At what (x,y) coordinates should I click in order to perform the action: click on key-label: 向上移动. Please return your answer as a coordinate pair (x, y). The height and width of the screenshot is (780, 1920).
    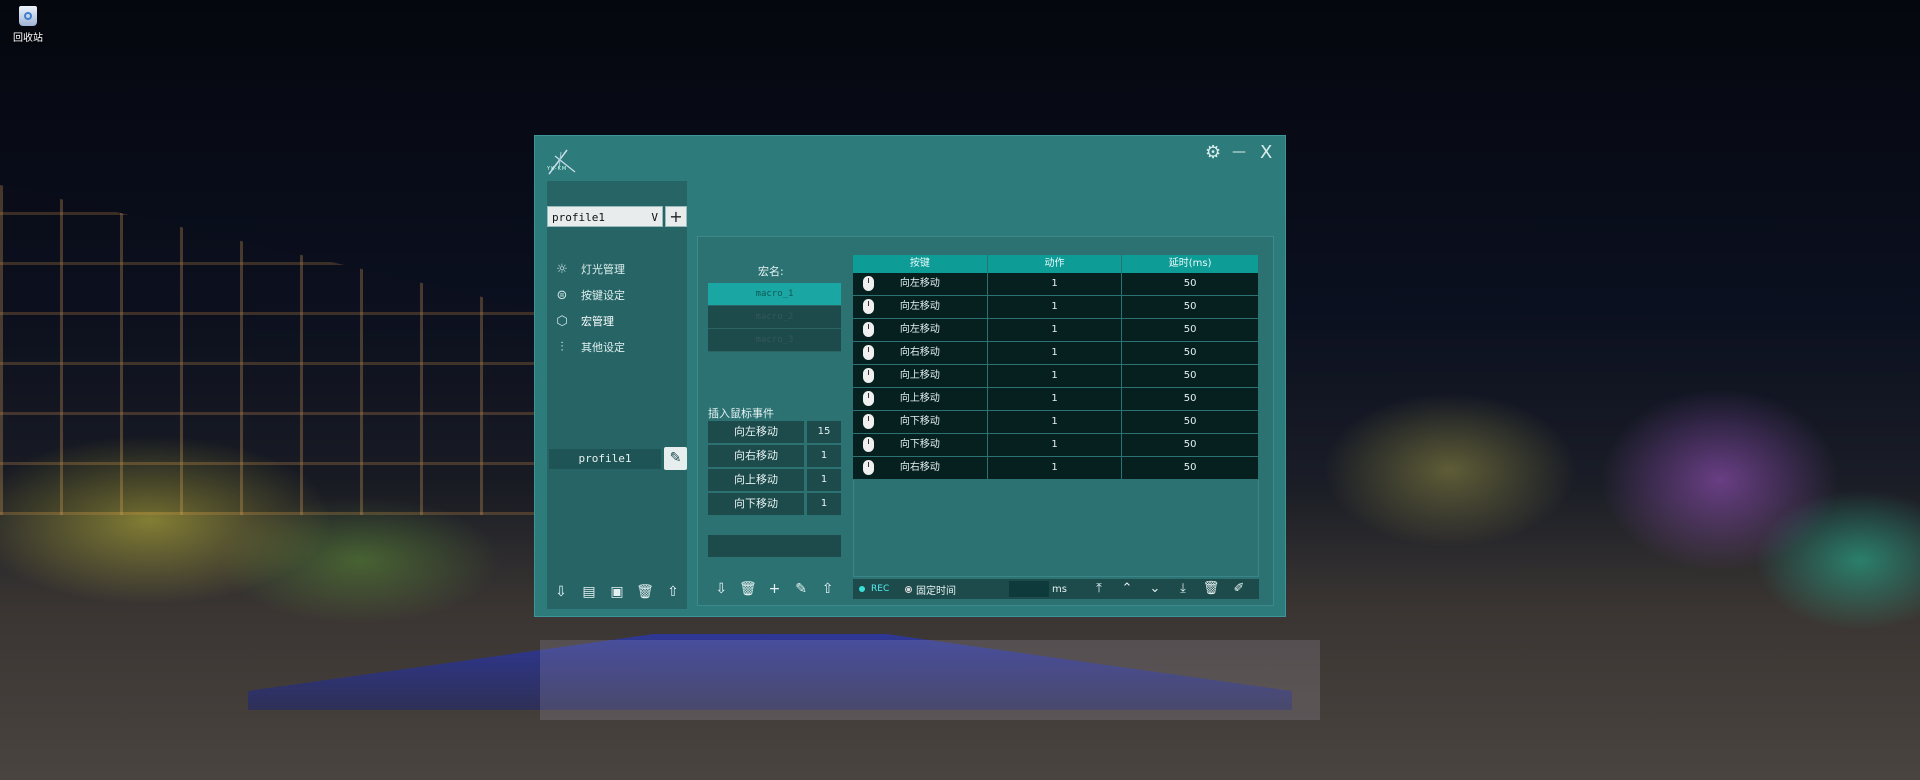
    Looking at the image, I should click on (919, 398).